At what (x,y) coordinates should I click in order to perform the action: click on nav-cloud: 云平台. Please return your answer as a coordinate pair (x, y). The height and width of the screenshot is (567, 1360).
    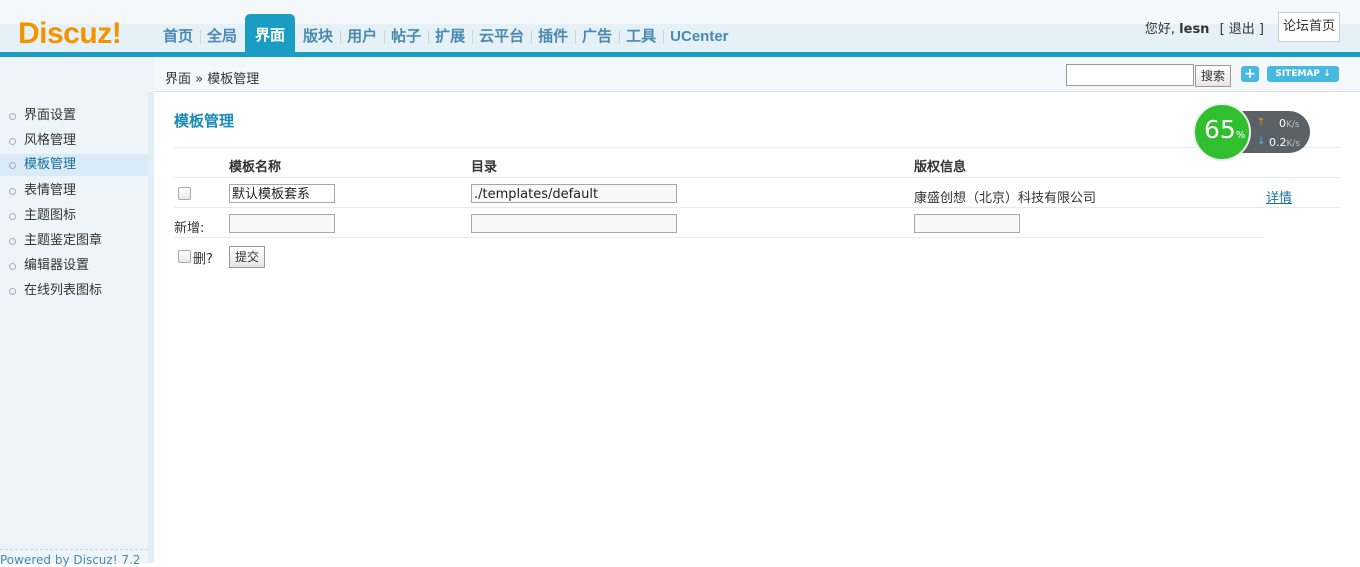
    Looking at the image, I should click on (501, 37).